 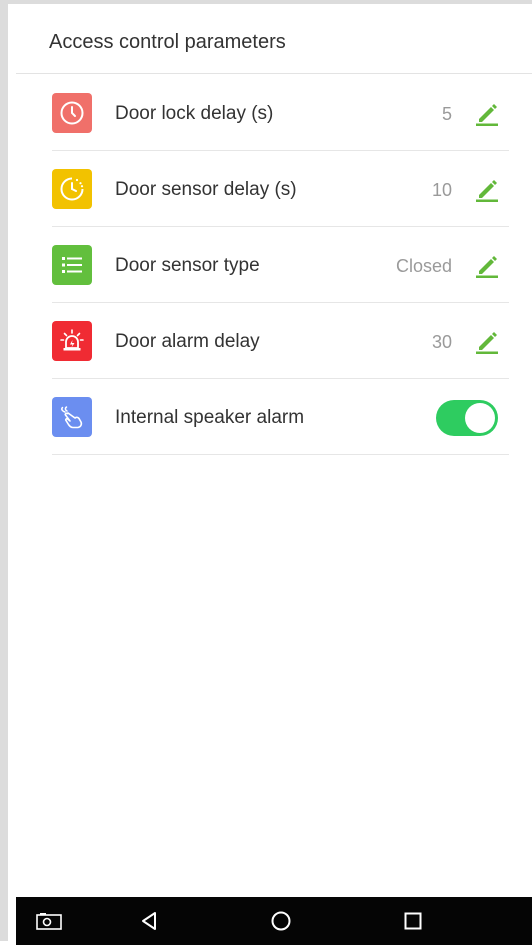 I want to click on edit-door-sensor-type-button, so click(x=487, y=265).